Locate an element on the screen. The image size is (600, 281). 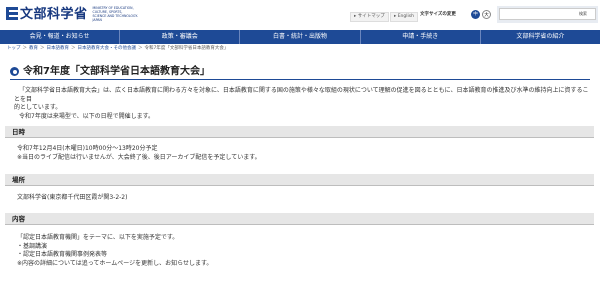
nav-item-press: 会見・報道・お知らせ is located at coordinates (60, 37).